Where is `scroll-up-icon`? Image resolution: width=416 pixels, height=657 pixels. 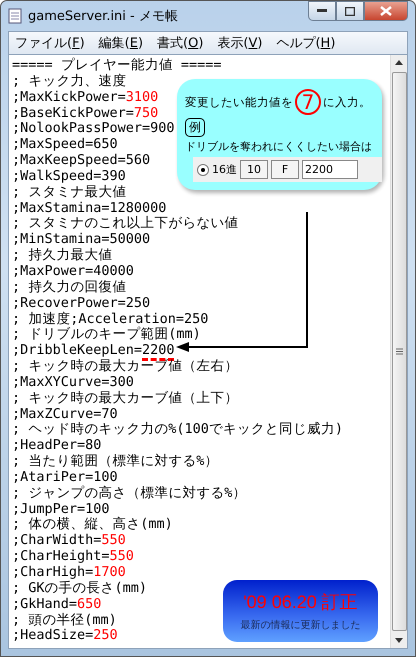
scroll-up-icon is located at coordinates (399, 62).